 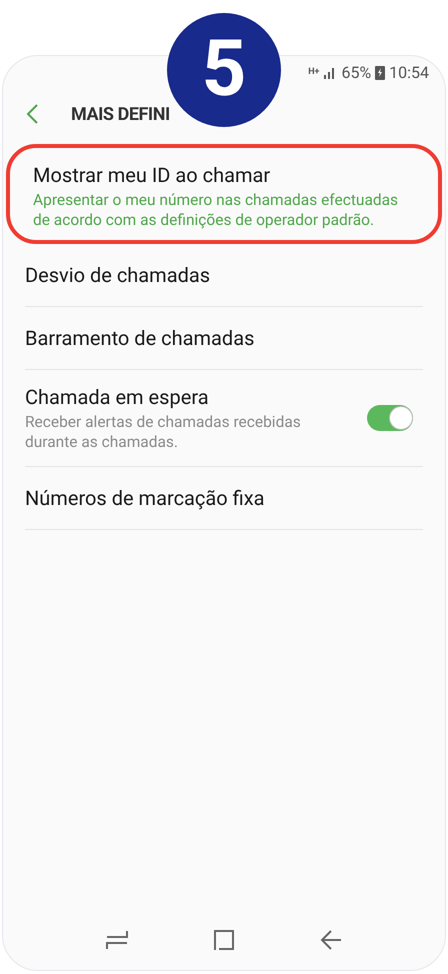 I want to click on home-icon, so click(x=223, y=940).